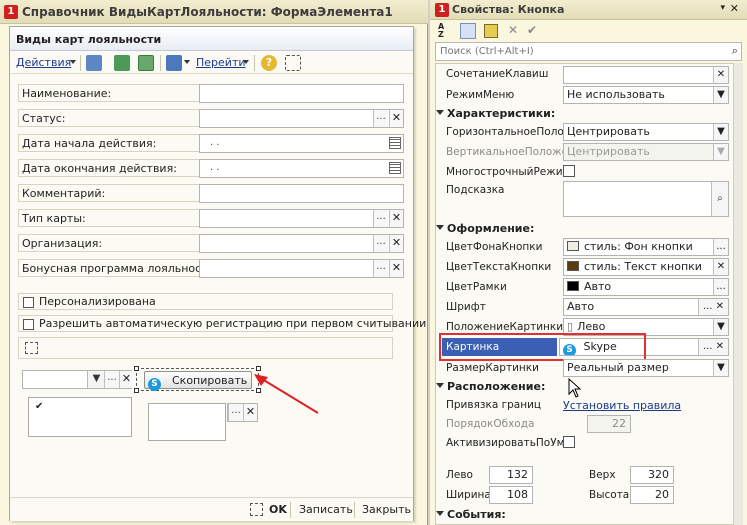 Image resolution: width=747 pixels, height=525 pixels. Describe the element at coordinates (80, 417) in the screenshot. I see `checkbox-list: ✔` at that location.